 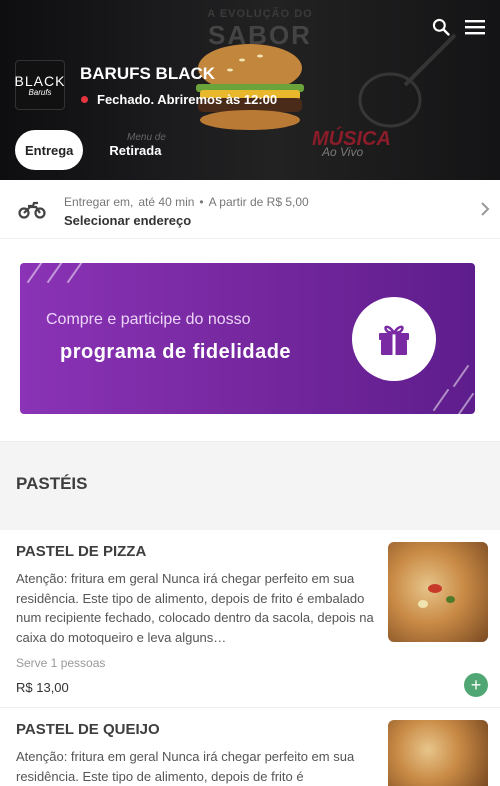 What do you see at coordinates (166, 202) in the screenshot?
I see `delivery-time: até 40 min` at bounding box center [166, 202].